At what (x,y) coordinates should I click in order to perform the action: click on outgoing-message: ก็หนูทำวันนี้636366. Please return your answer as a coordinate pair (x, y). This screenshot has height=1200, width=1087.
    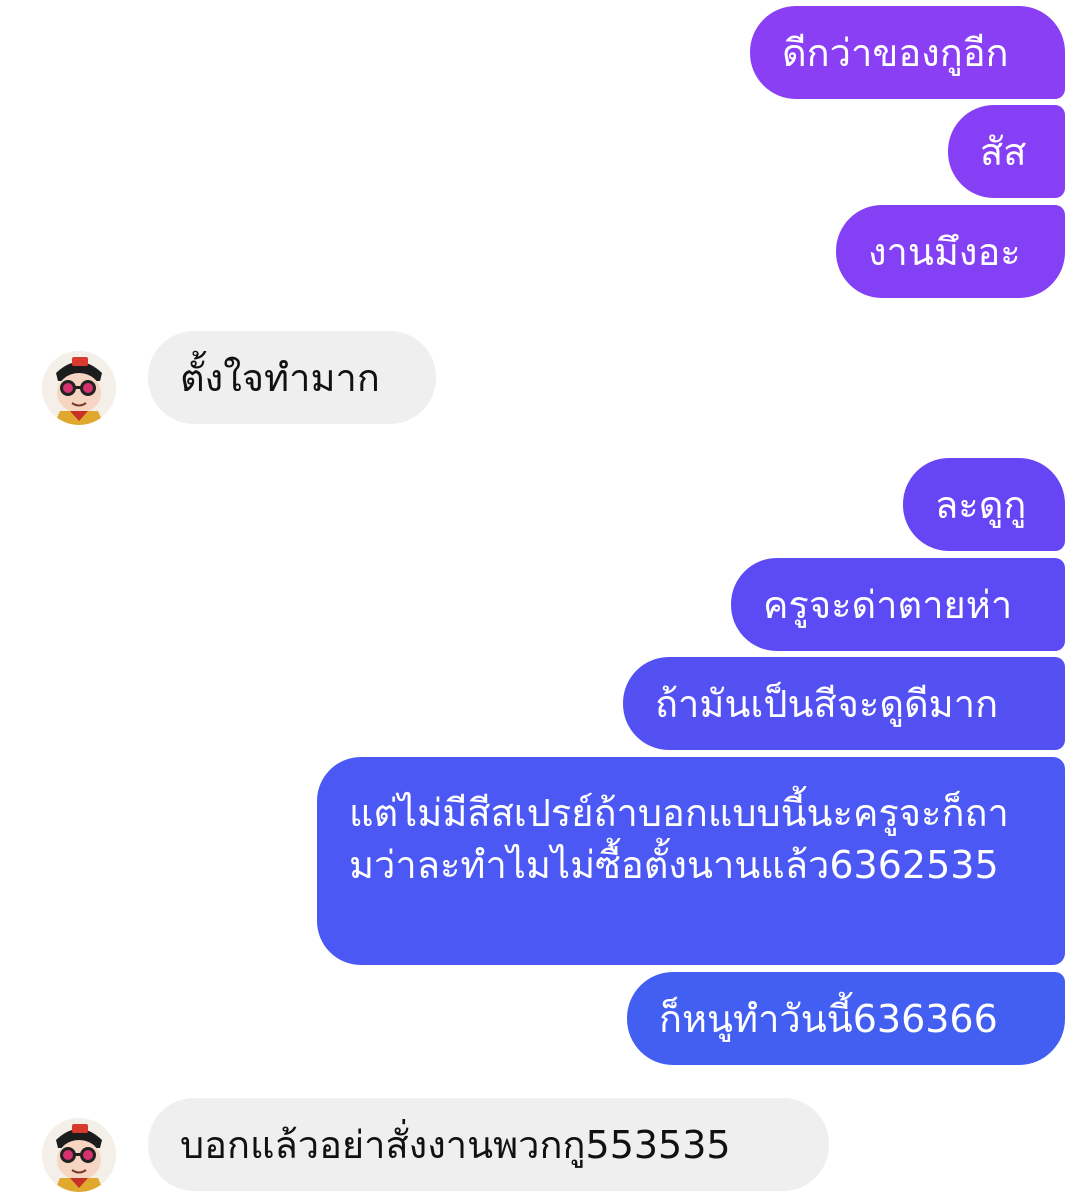
    Looking at the image, I should click on (846, 1018).